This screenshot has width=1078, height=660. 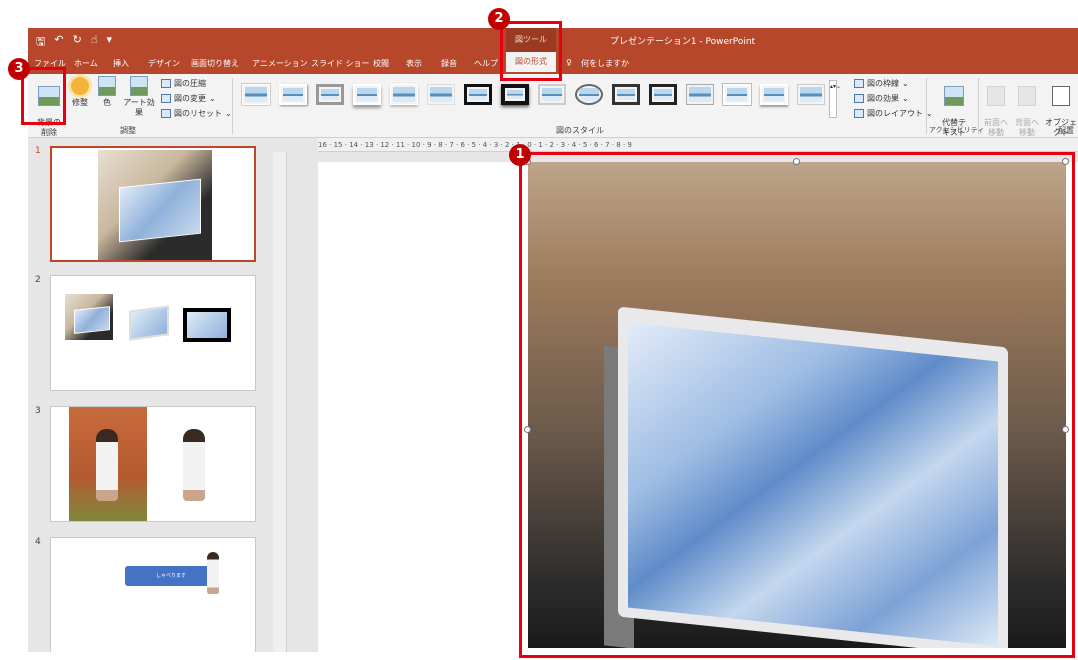 I want to click on lightbulb-icon: ♀, so click(x=569, y=62).